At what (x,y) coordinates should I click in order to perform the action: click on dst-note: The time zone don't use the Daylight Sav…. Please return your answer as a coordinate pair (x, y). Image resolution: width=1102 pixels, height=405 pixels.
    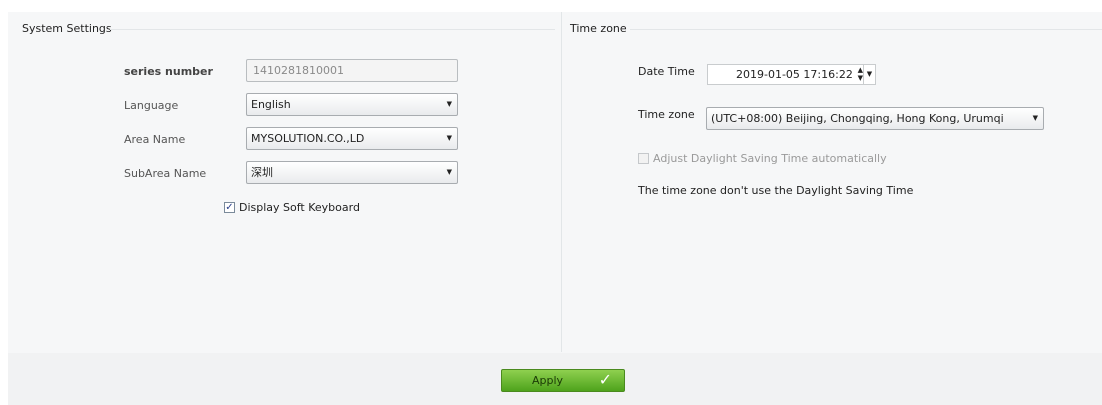
    Looking at the image, I should click on (776, 190).